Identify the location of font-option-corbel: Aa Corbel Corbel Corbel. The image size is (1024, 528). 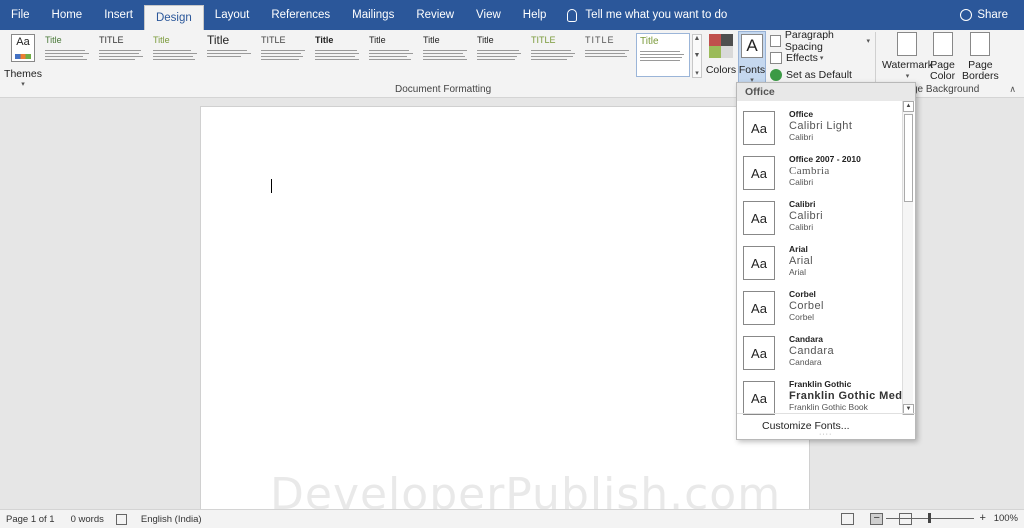
(820, 307).